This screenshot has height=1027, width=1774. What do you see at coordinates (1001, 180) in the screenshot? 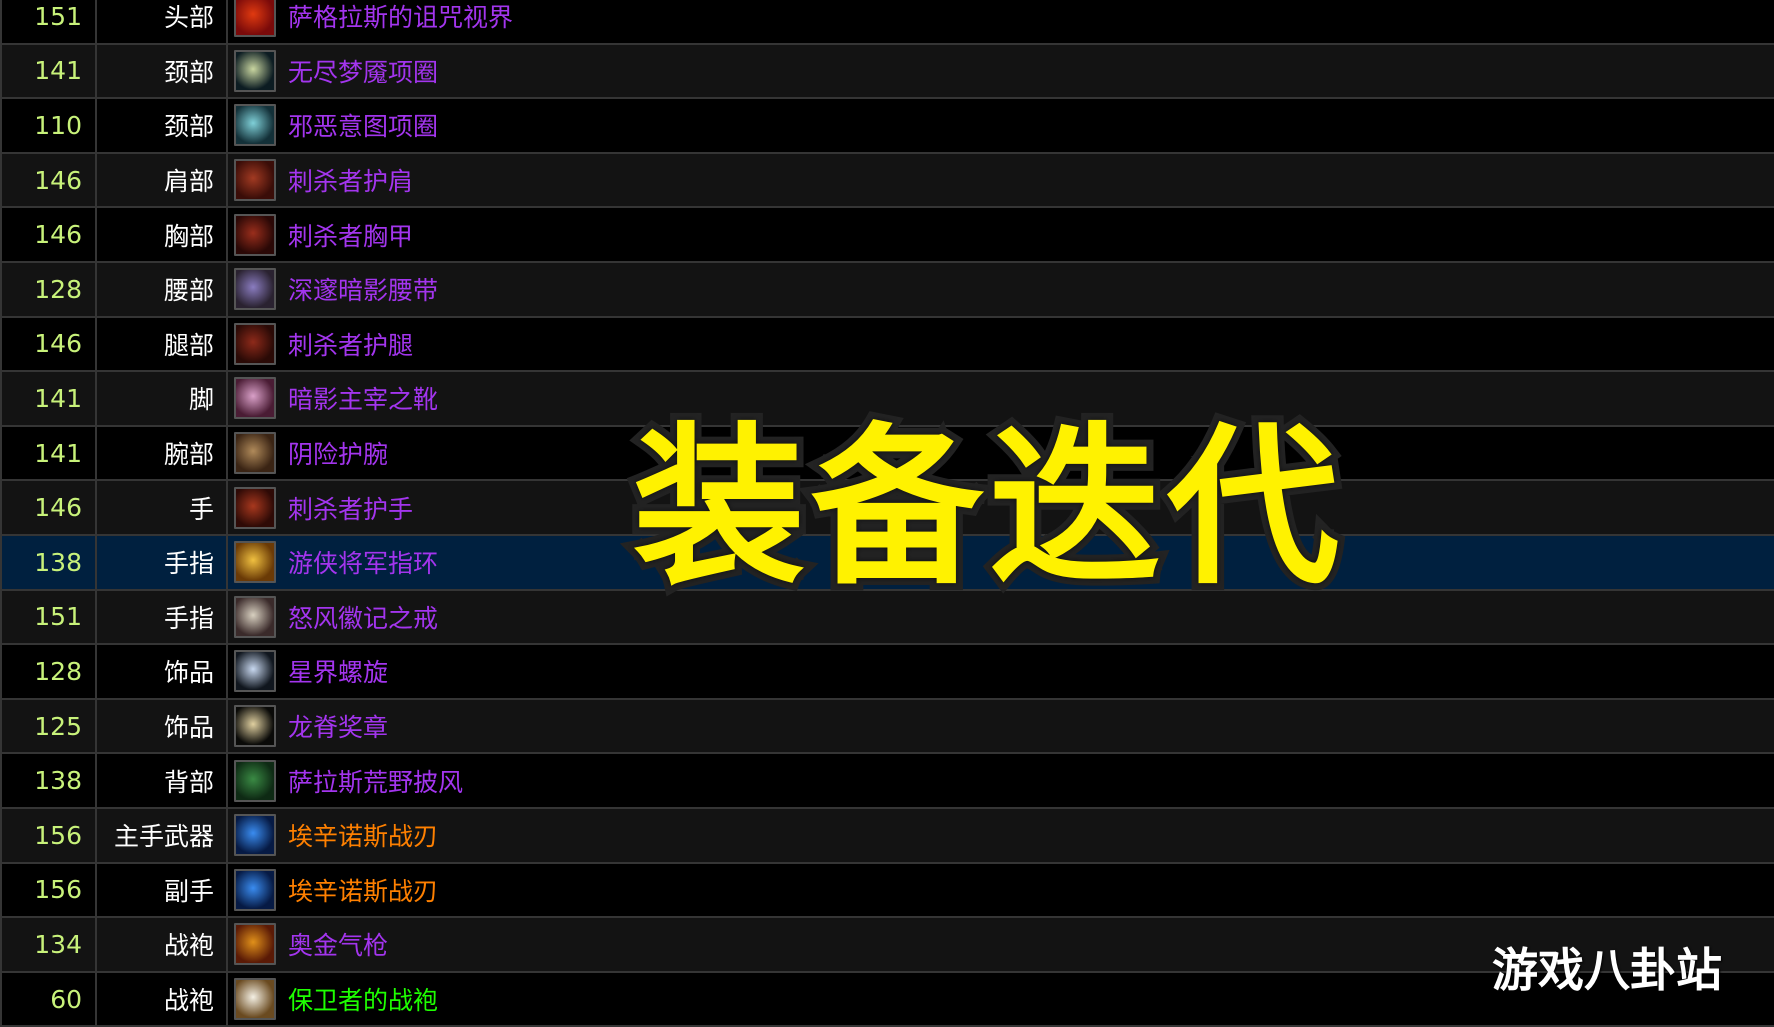
I see `item-cell: 刺杀者护肩` at bounding box center [1001, 180].